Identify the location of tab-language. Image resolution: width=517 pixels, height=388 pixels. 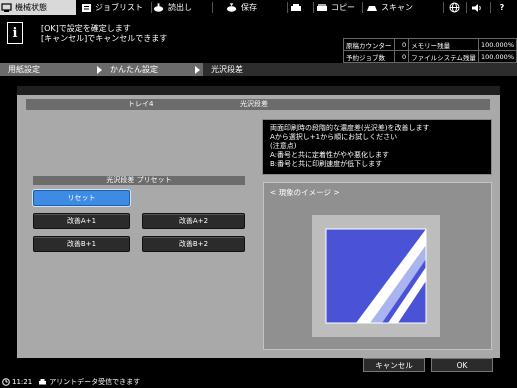
(456, 7).